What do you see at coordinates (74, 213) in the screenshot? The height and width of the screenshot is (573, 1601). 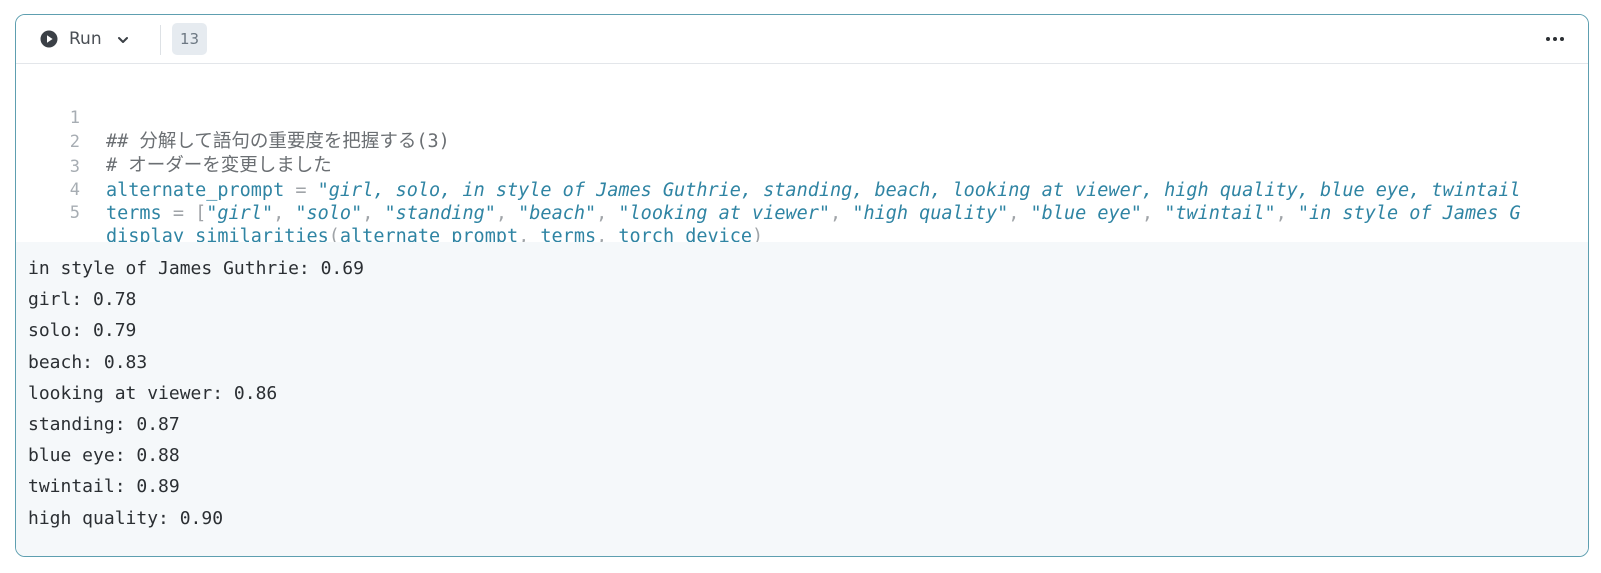 I see `line-number: 5` at bounding box center [74, 213].